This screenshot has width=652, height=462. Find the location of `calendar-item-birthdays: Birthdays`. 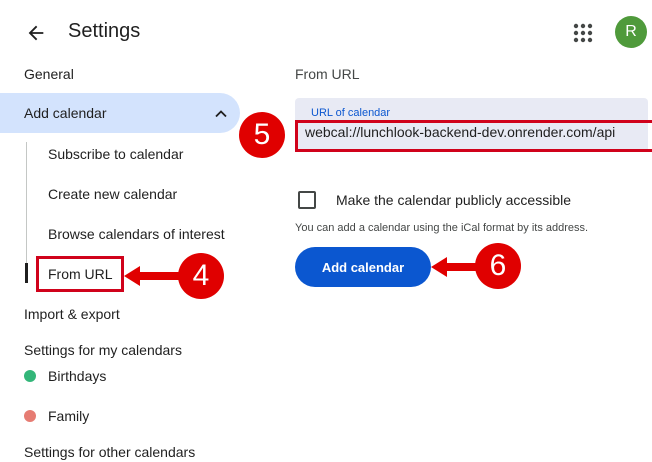

calendar-item-birthdays: Birthdays is located at coordinates (65, 376).